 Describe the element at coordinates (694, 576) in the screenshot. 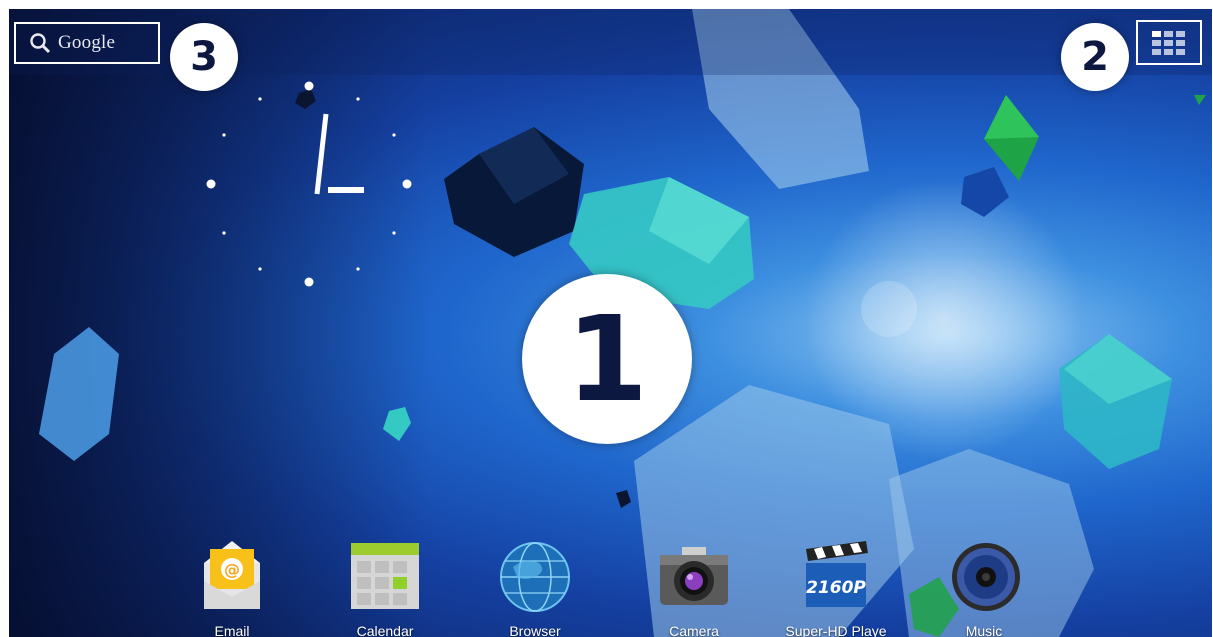

I see `camera-icon` at that location.